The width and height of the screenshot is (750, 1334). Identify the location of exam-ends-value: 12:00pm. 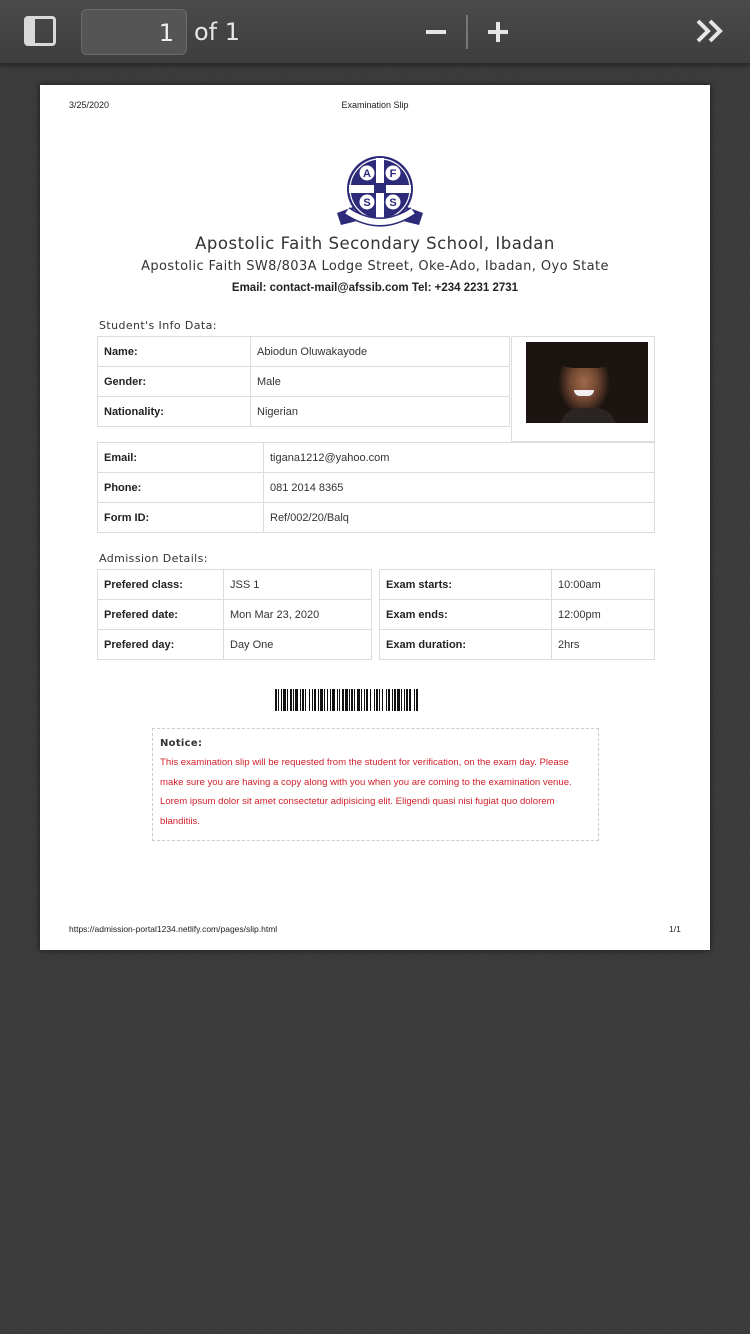
(603, 614).